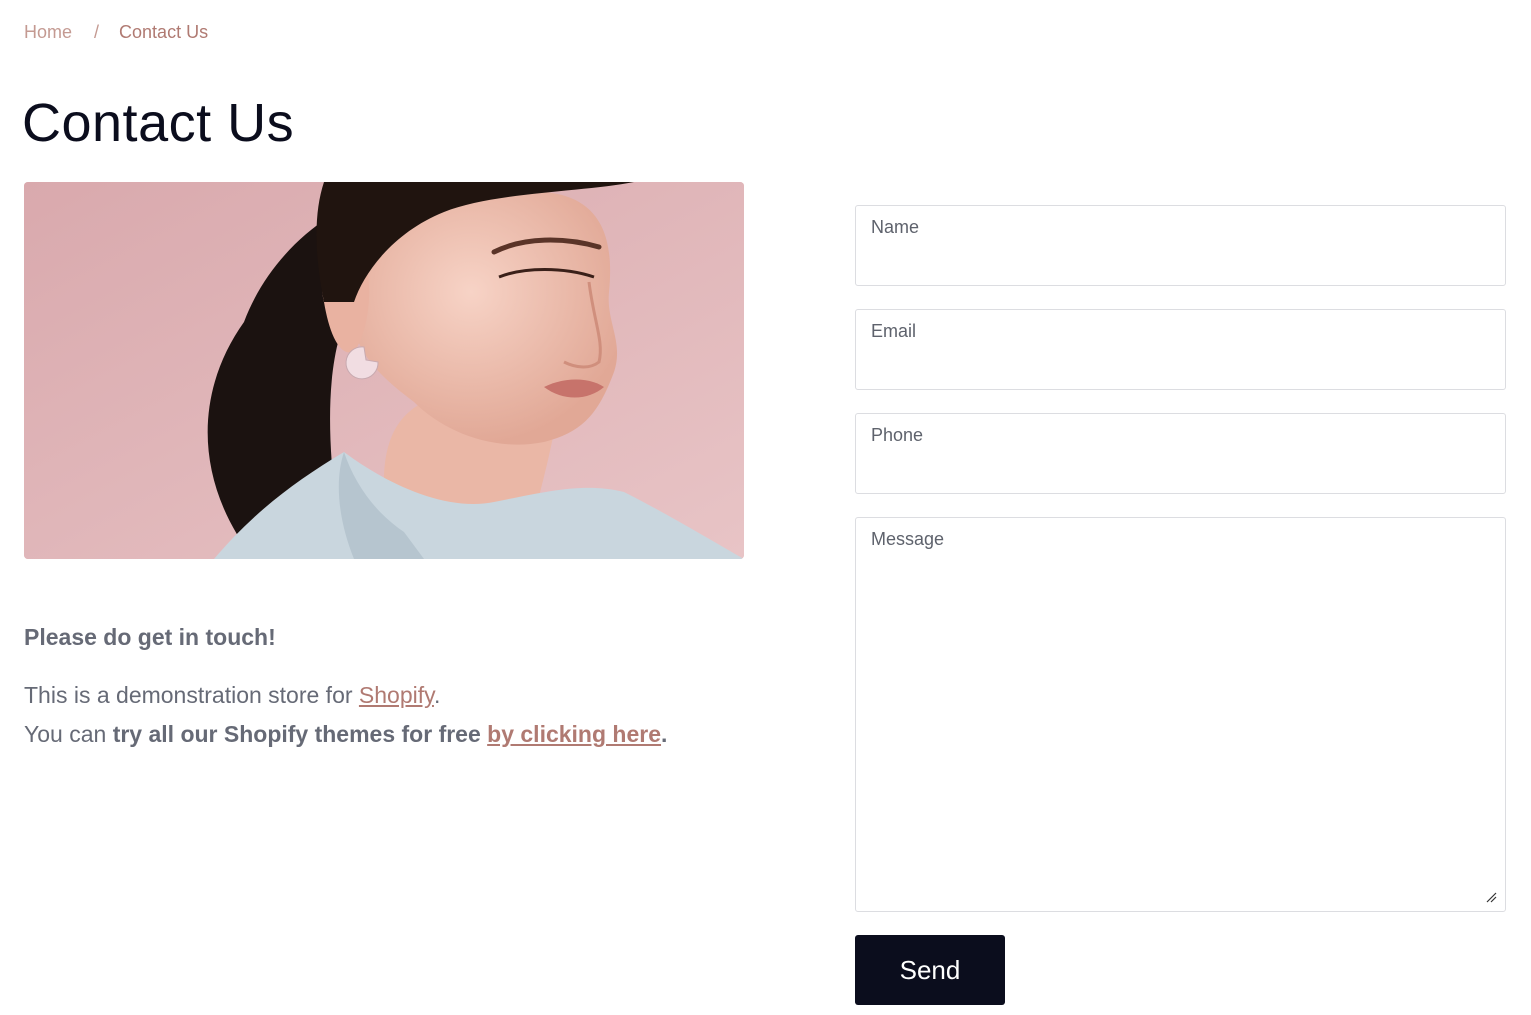 The image size is (1531, 1015). I want to click on resize-handle-icon, so click(1491, 897).